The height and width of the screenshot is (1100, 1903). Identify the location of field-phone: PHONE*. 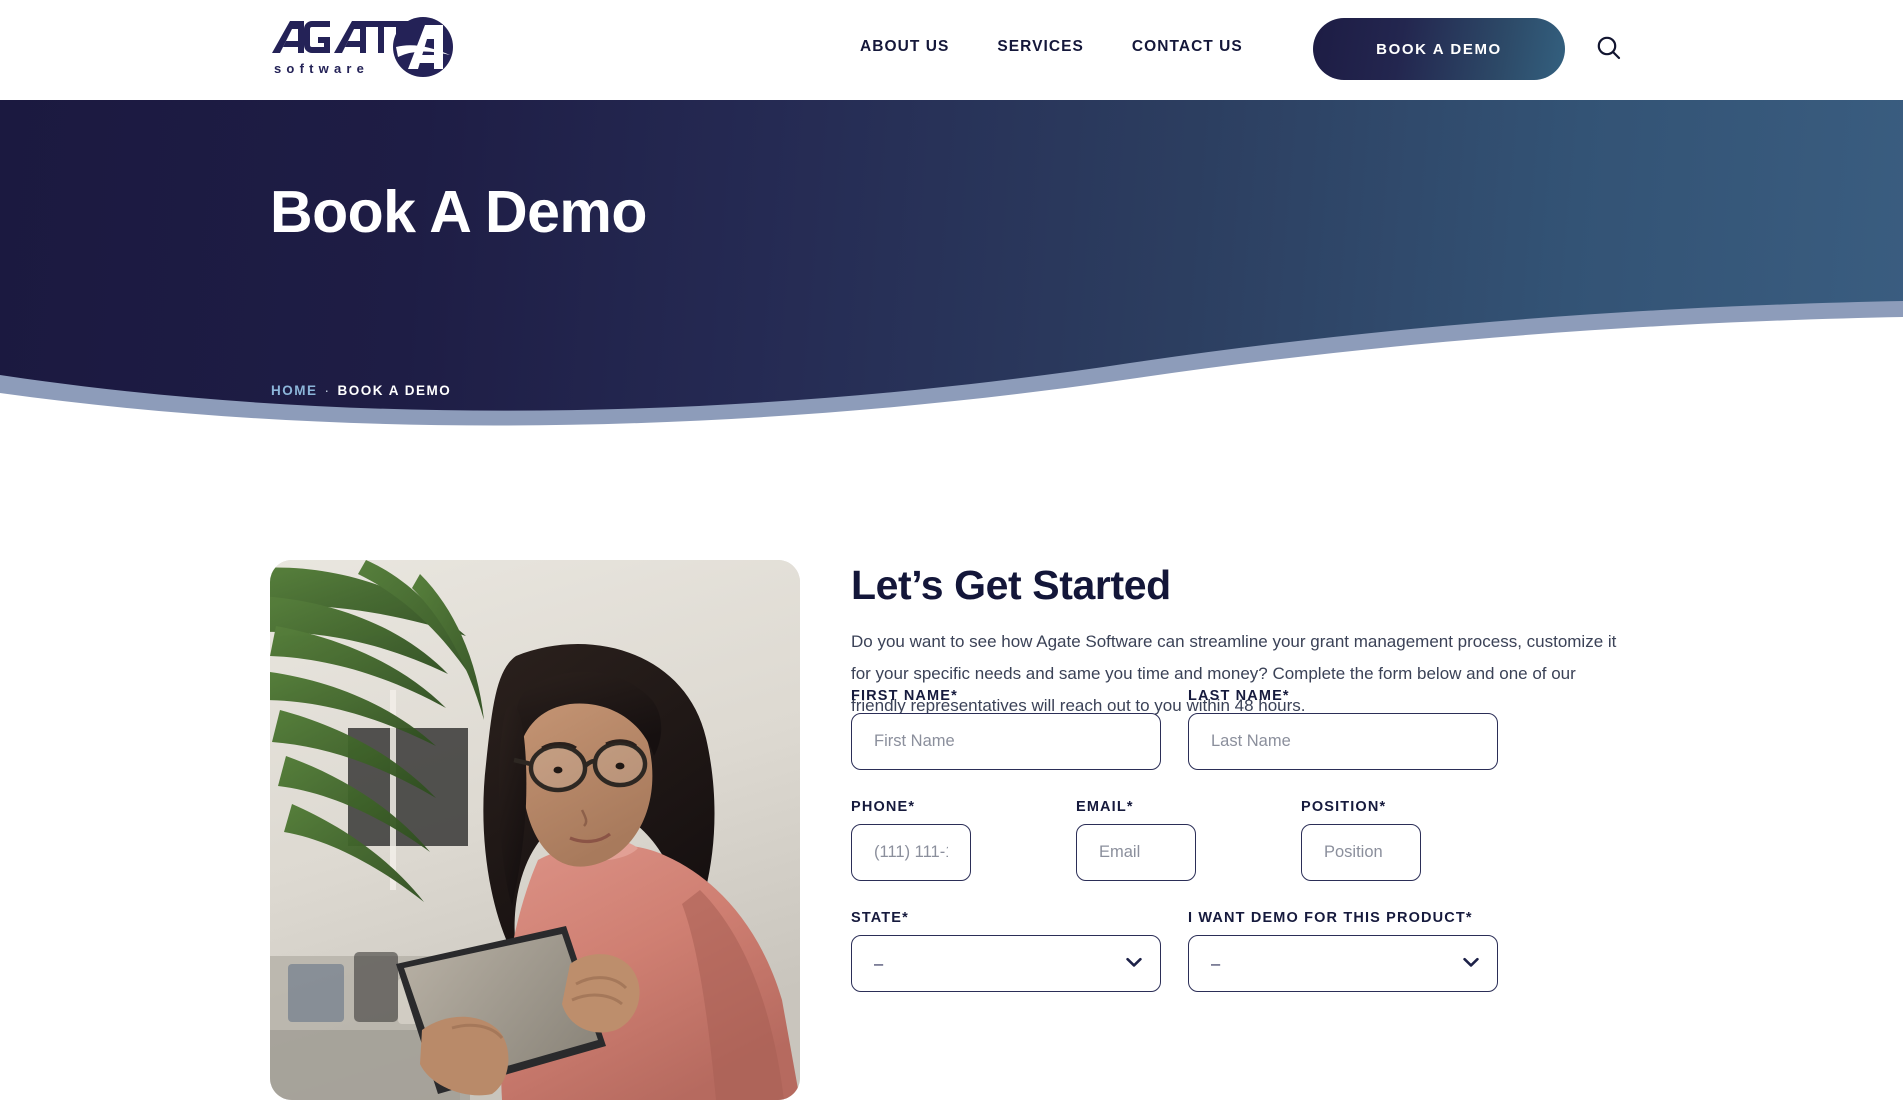
(911, 840).